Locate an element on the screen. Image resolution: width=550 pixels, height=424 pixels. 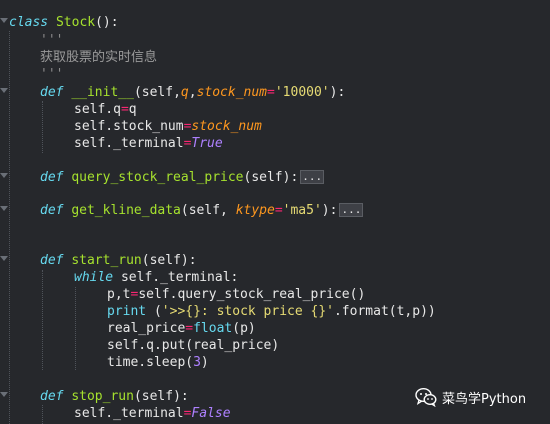
code-line-def-init: def __init__(self,q,stock_num='10000'): is located at coordinates (192, 92).